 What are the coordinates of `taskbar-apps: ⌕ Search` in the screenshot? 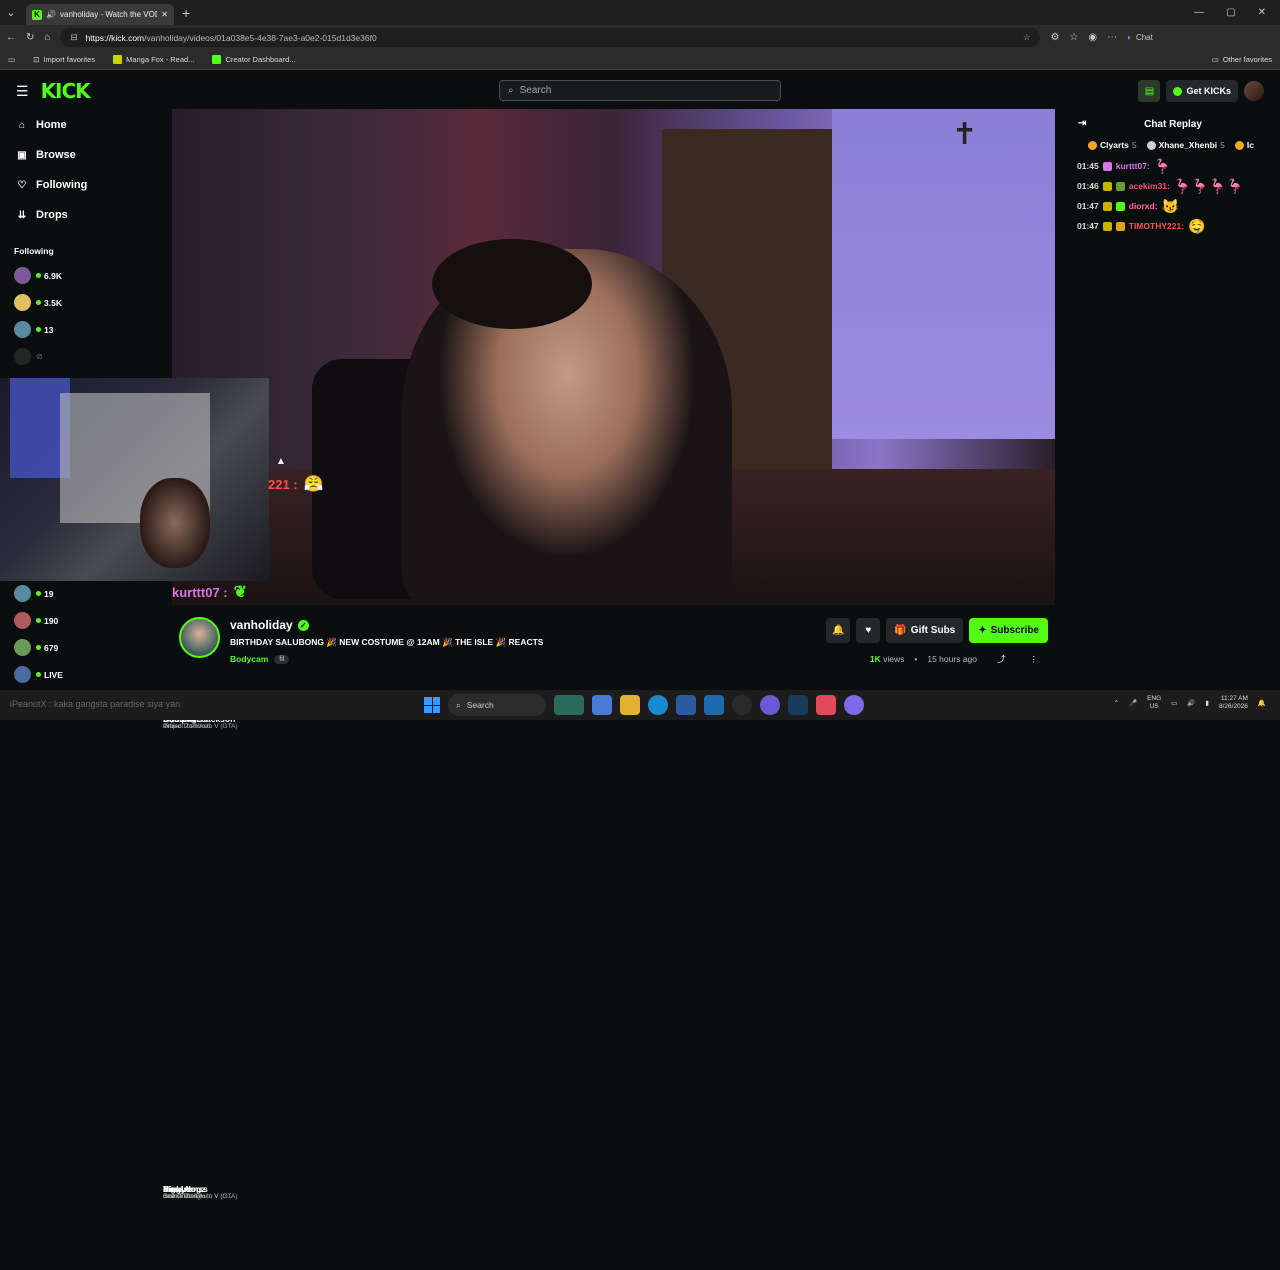 It's located at (644, 705).